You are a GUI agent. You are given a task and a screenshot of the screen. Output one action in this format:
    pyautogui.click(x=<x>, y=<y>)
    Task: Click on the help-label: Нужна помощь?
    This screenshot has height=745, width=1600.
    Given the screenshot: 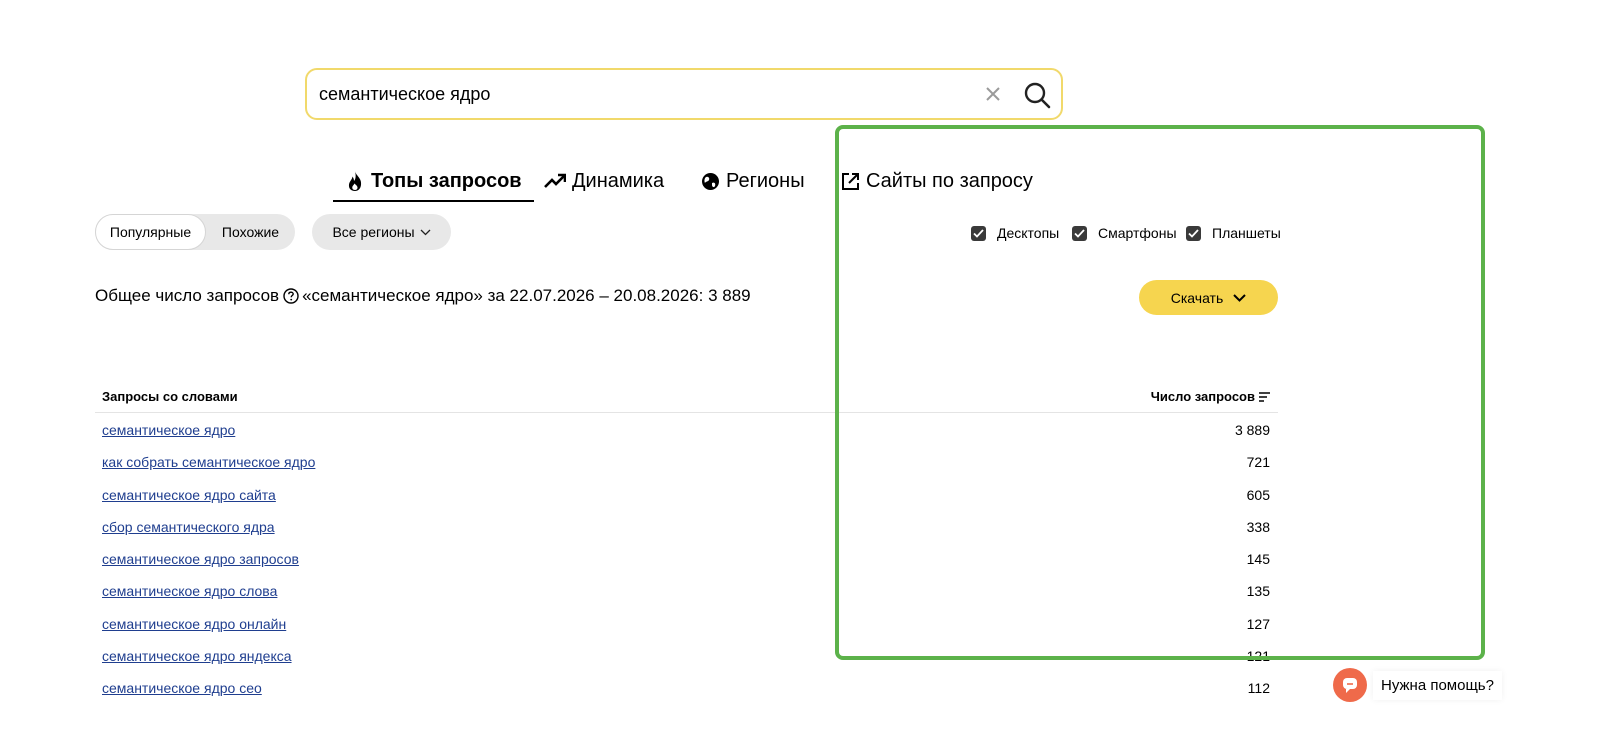 What is the action you would take?
    pyautogui.click(x=1437, y=685)
    